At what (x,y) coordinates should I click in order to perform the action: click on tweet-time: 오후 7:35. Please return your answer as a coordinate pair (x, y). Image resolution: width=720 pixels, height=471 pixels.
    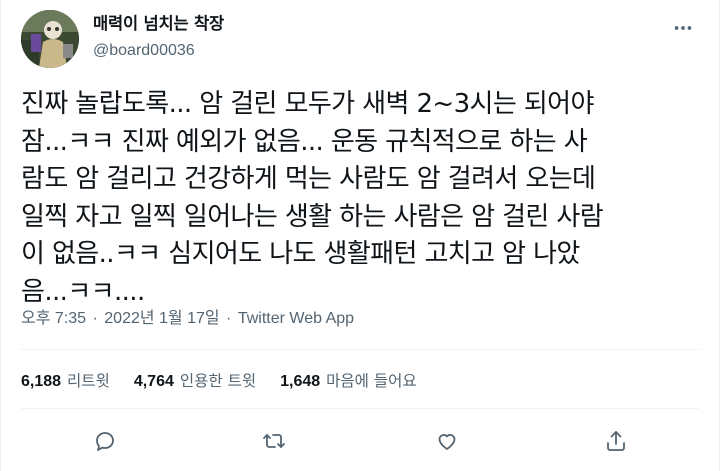
    Looking at the image, I should click on (53, 318).